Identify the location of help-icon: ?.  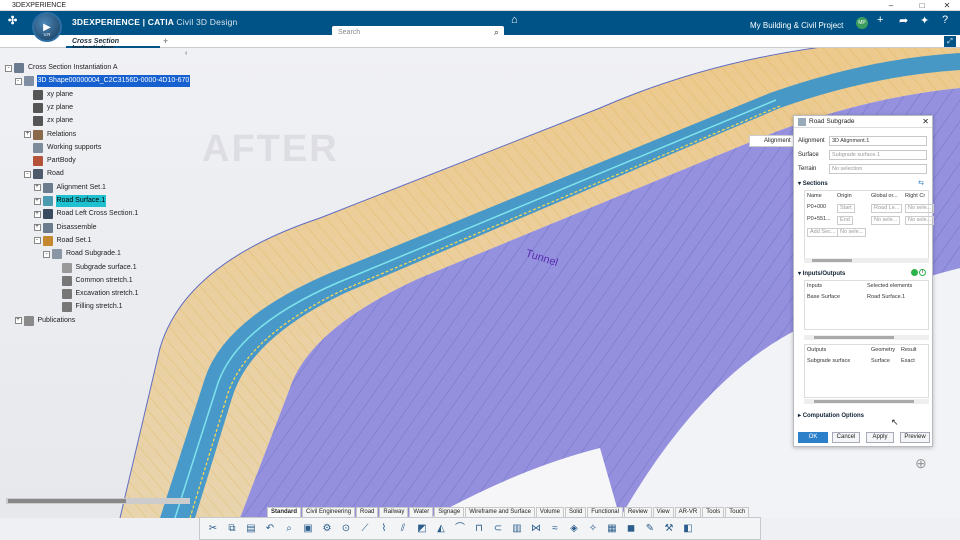
(945, 20).